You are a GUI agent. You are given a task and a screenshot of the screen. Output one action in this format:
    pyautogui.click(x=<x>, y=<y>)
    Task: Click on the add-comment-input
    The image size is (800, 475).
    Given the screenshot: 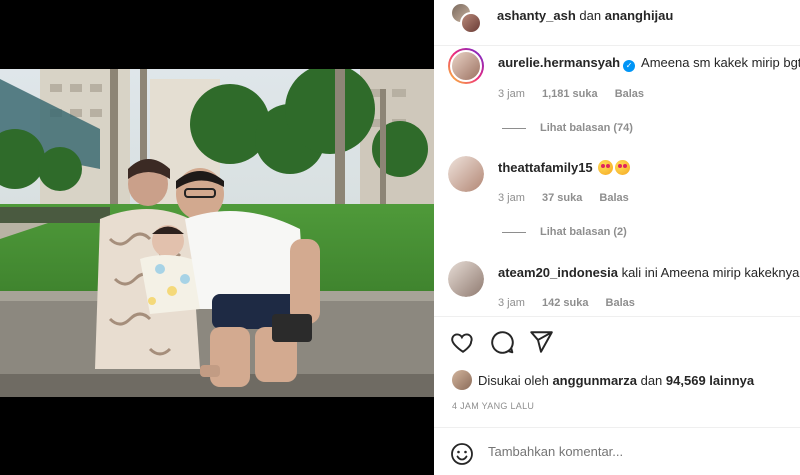 What is the action you would take?
    pyautogui.click(x=633, y=451)
    